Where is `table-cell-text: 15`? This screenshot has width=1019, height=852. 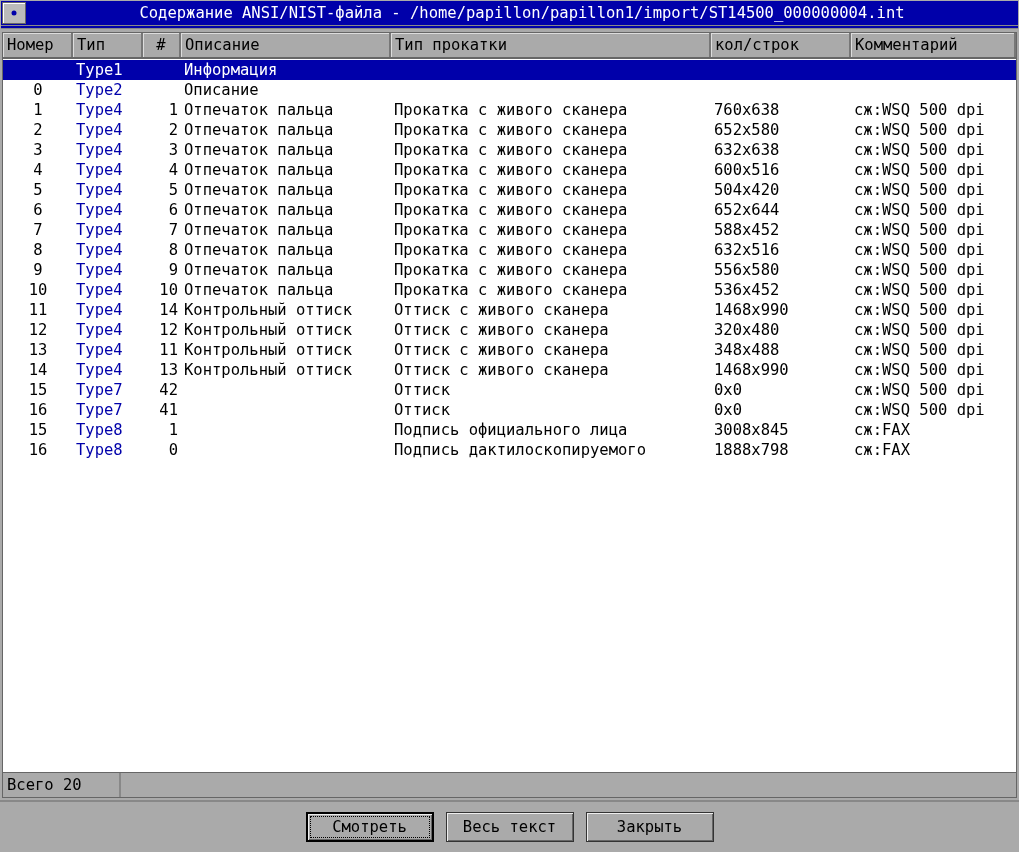 table-cell-text: 15 is located at coordinates (38, 430).